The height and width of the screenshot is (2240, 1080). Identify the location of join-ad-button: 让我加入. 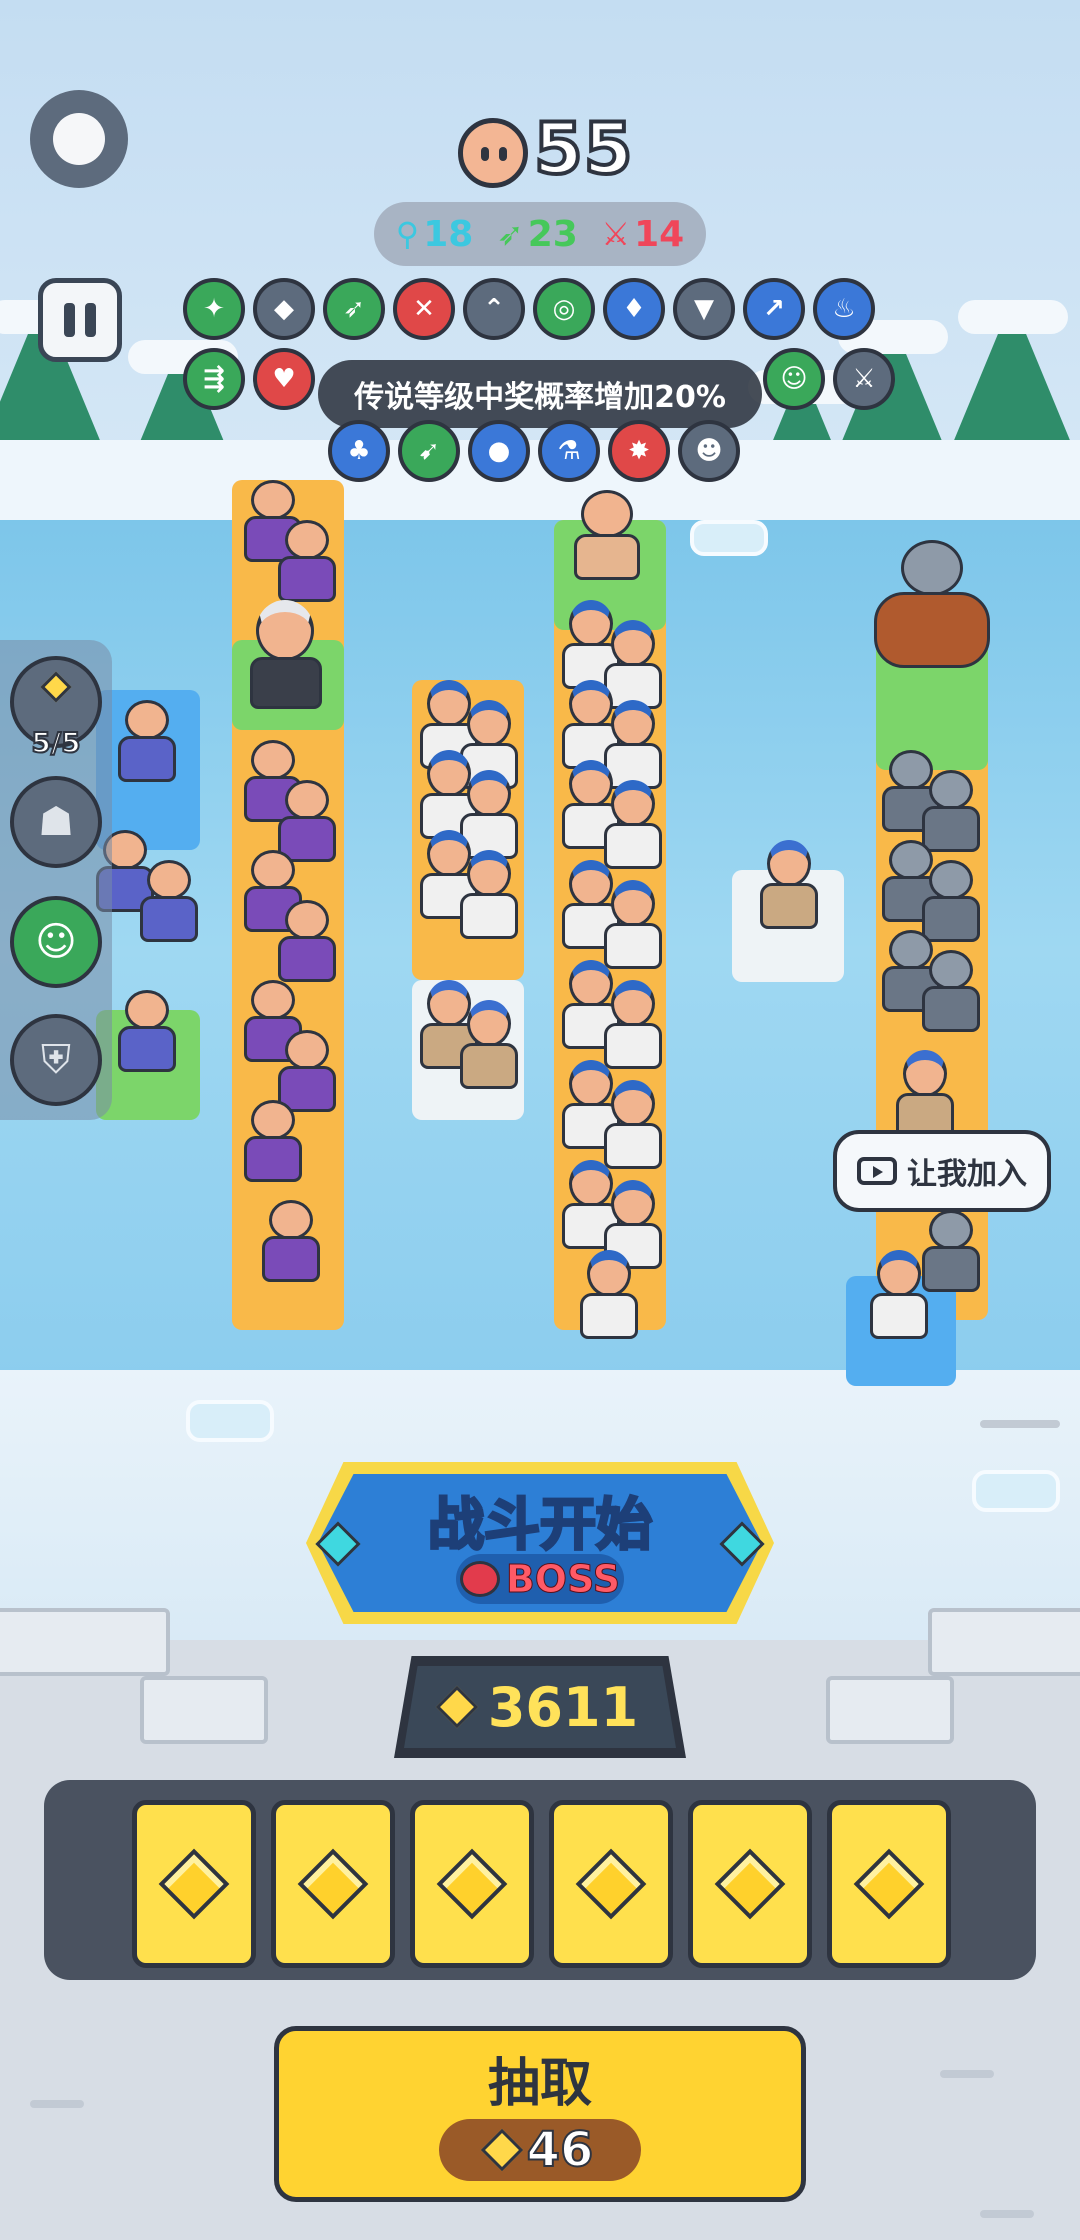
(942, 1171).